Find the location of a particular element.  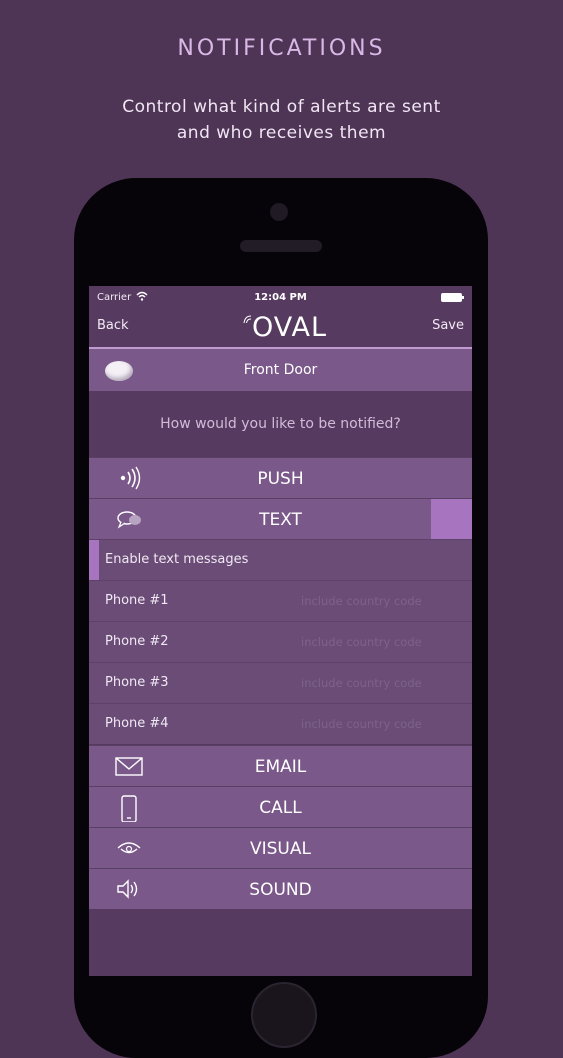

enable-text-indicator is located at coordinates (94, 560).